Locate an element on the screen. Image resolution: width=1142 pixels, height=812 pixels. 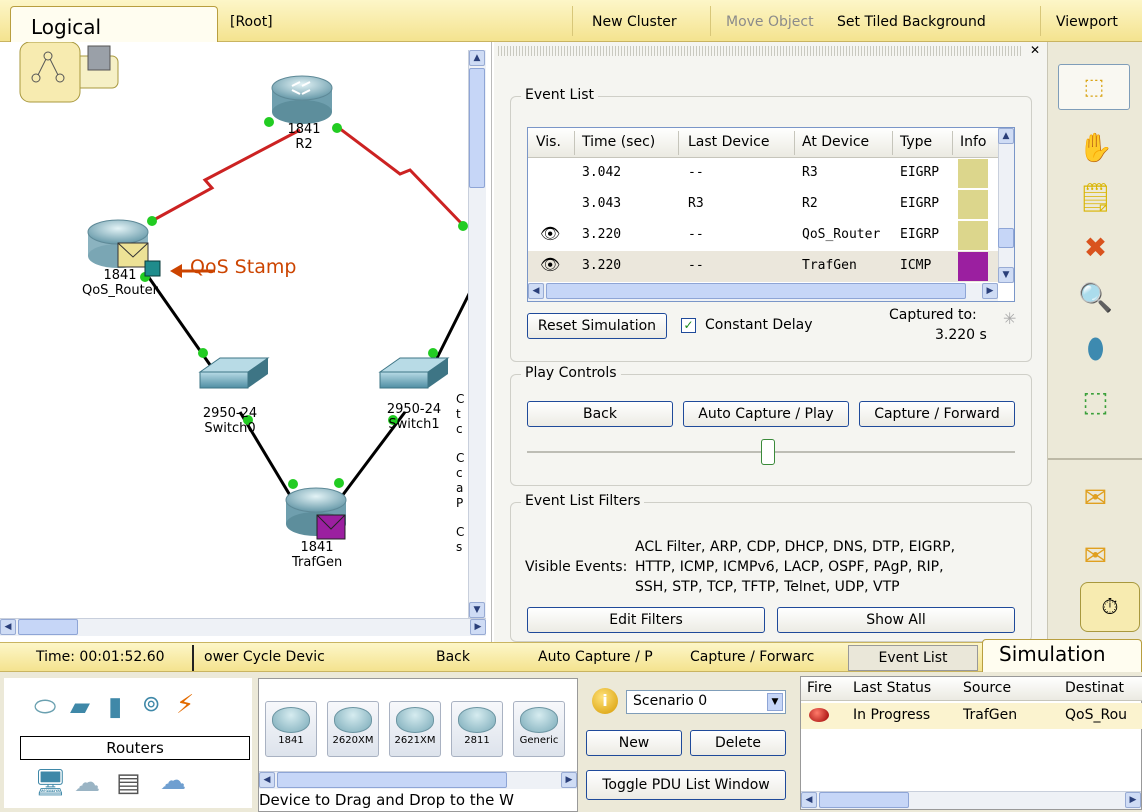
root-breadcrumb: [Root] is located at coordinates (251, 22).